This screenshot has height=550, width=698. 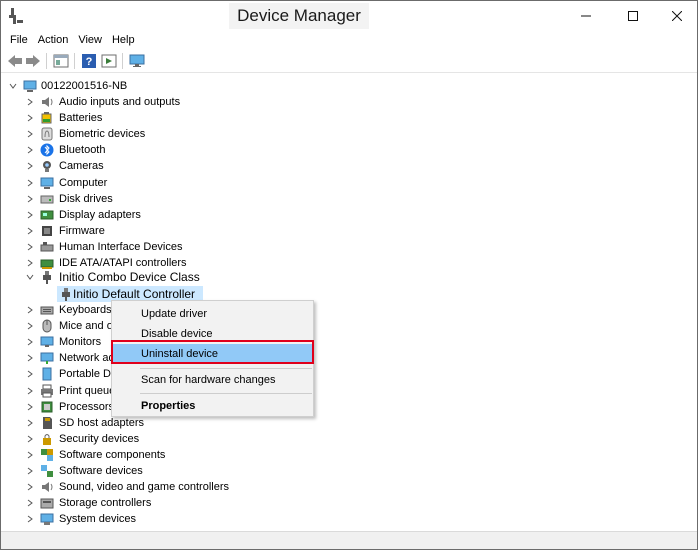 I want to click on tree-item-label: Sound, video and game controllers, so click(x=144, y=487).